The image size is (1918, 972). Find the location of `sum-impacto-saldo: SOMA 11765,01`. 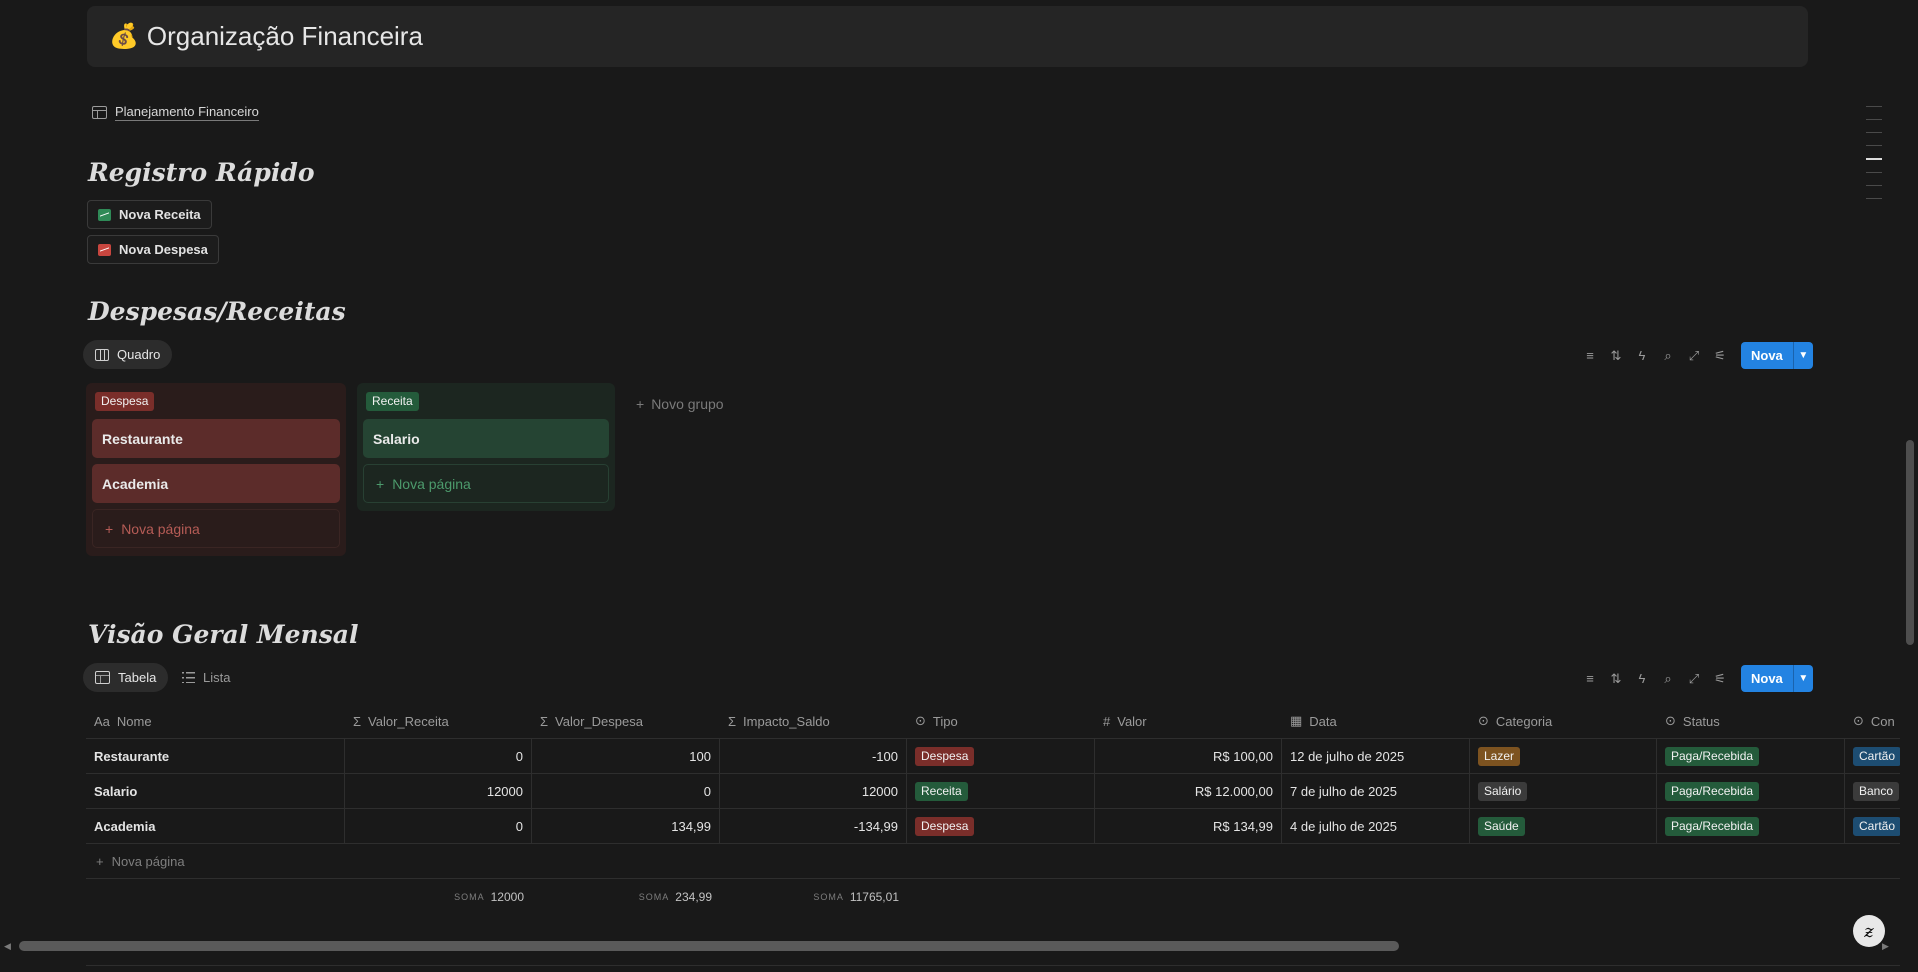

sum-impacto-saldo: SOMA 11765,01 is located at coordinates (813, 897).